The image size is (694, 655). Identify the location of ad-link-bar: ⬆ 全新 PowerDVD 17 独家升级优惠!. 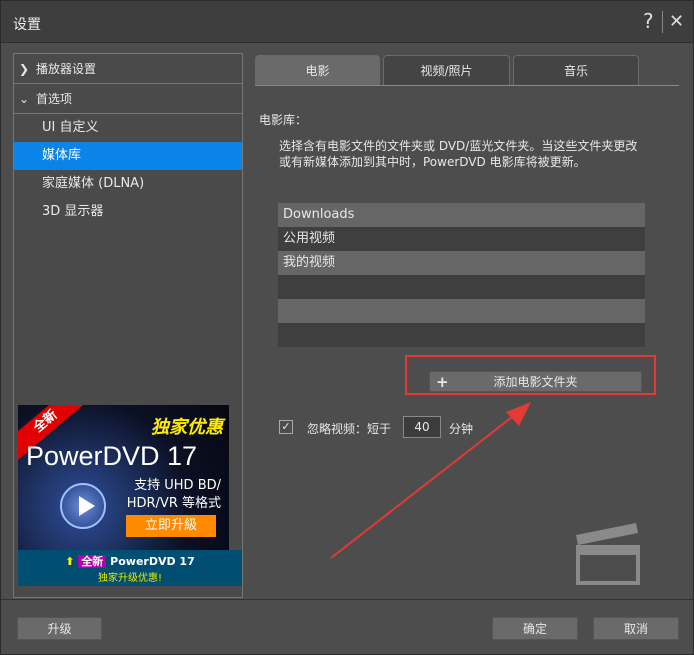
(130, 568).